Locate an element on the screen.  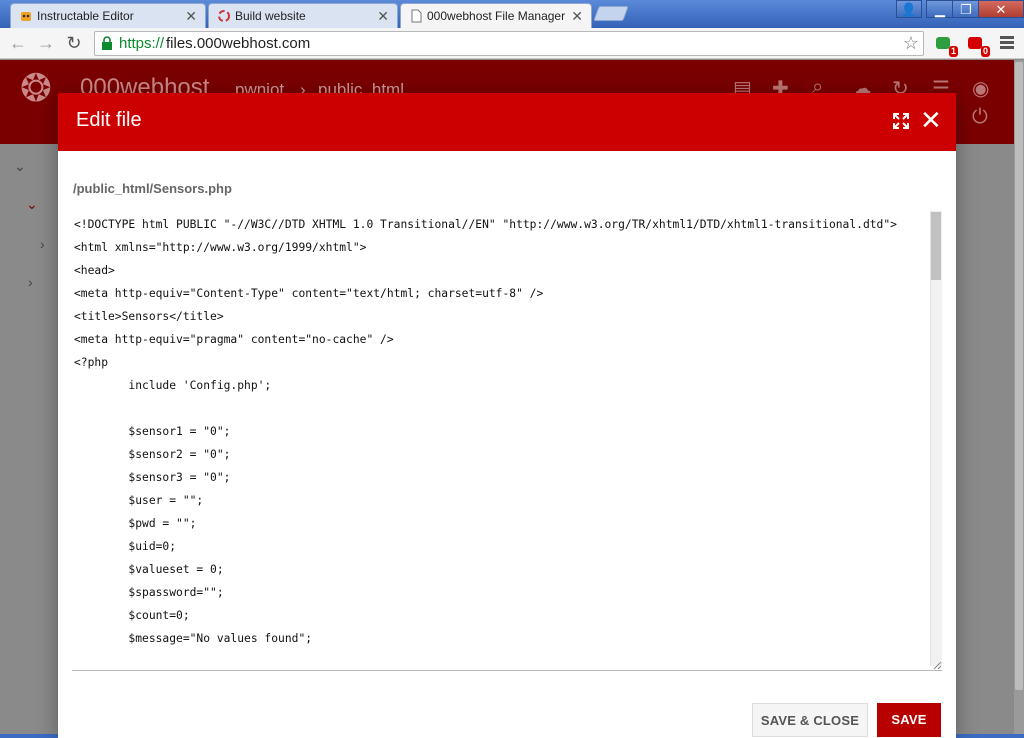
tab-build-website: Build website ✕ is located at coordinates (303, 15).